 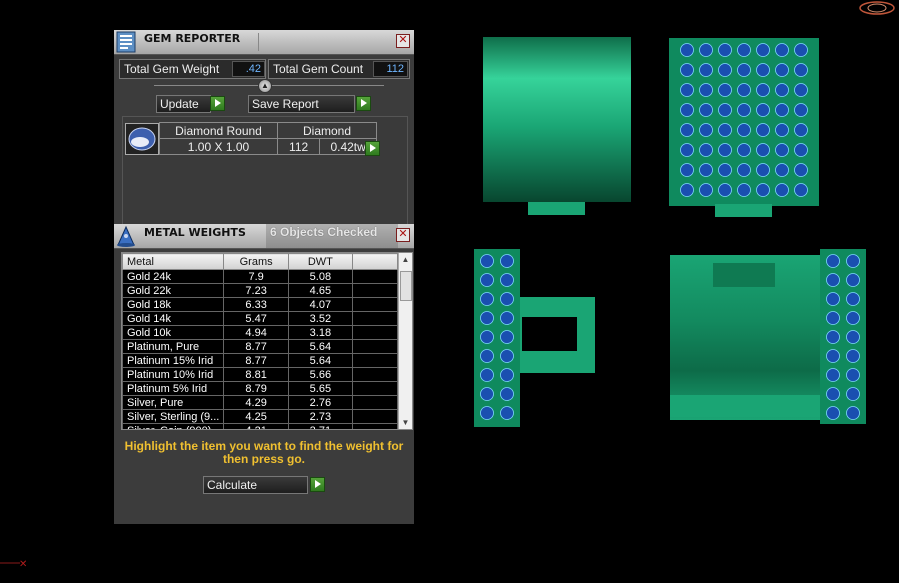 I want to click on metal-name-cell: Platinum 10% Irid, so click(x=173, y=374).